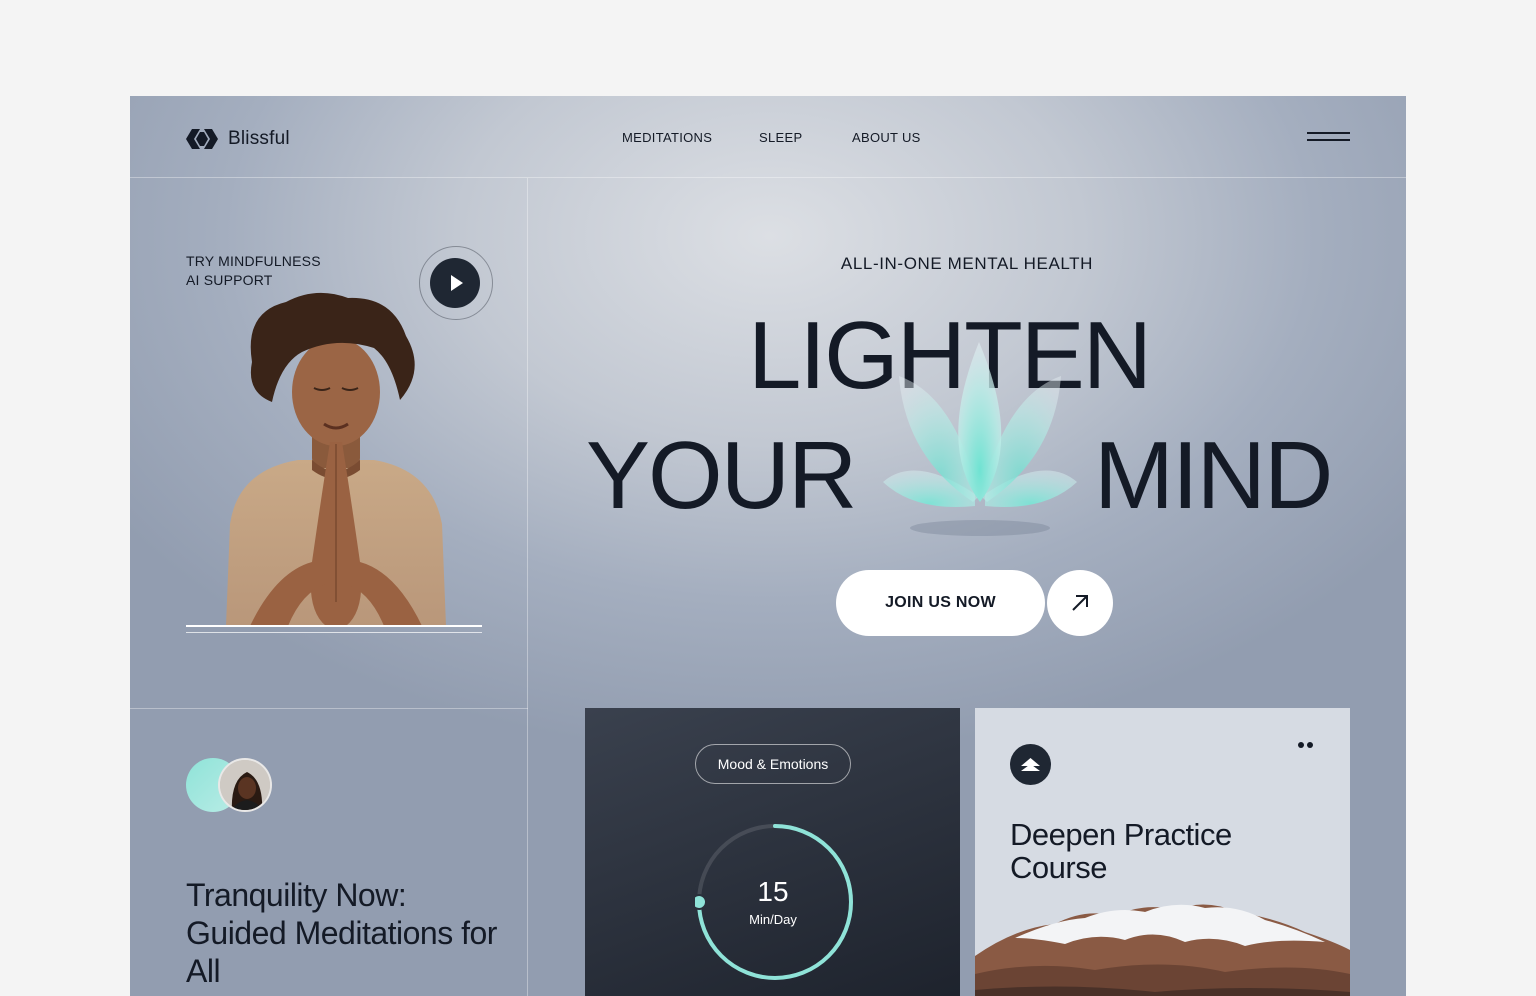 The width and height of the screenshot is (1536, 996). I want to click on main-nav: MEDITATIONS SLEEP ABOUT US, so click(768, 140).